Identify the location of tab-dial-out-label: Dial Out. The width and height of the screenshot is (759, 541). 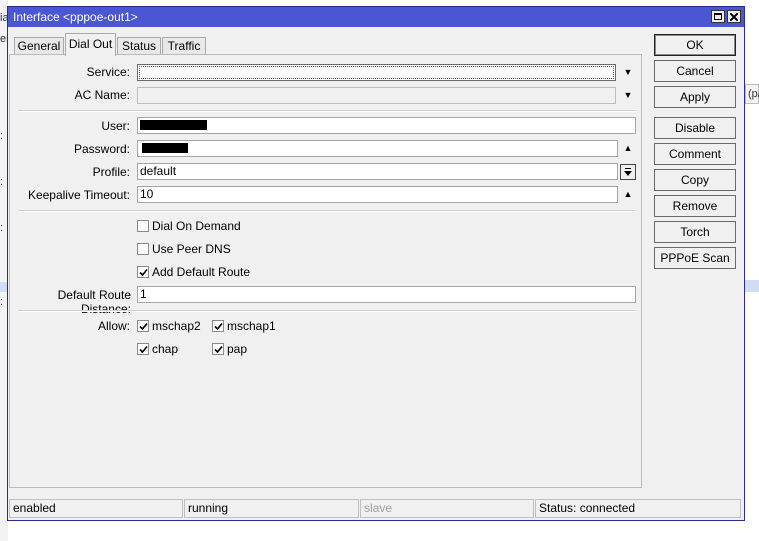
(90, 44).